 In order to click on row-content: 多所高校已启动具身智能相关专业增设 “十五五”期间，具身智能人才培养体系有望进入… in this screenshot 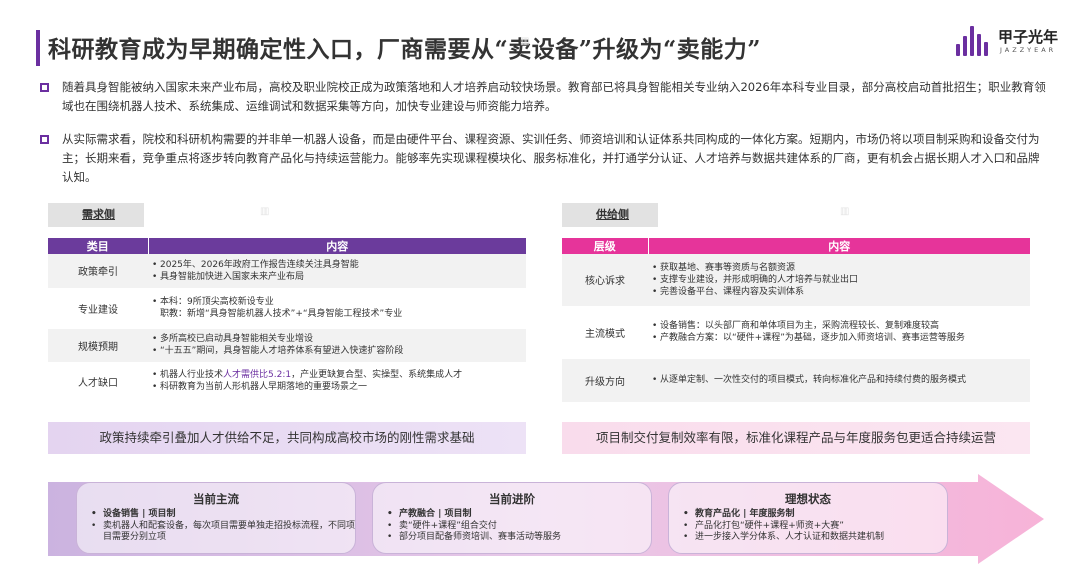, I will do `click(337, 345)`.